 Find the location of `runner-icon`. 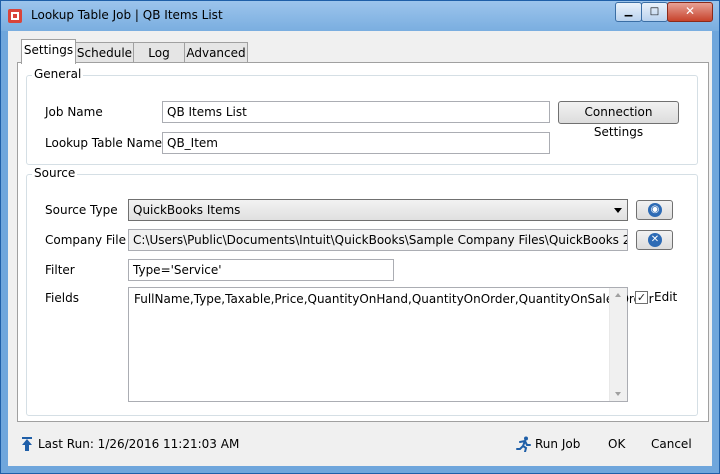

runner-icon is located at coordinates (524, 444).